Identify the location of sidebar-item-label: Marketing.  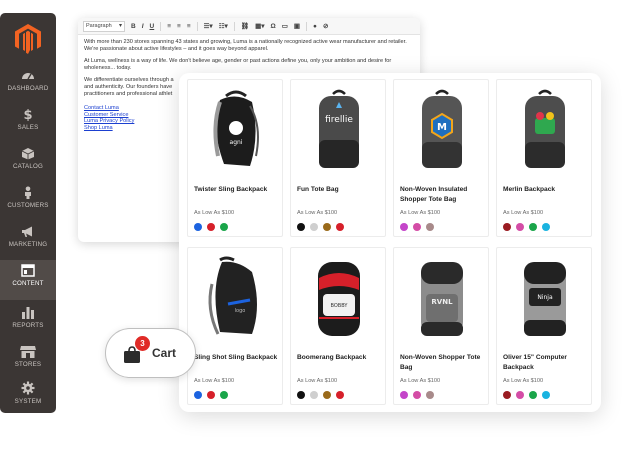
(28, 244).